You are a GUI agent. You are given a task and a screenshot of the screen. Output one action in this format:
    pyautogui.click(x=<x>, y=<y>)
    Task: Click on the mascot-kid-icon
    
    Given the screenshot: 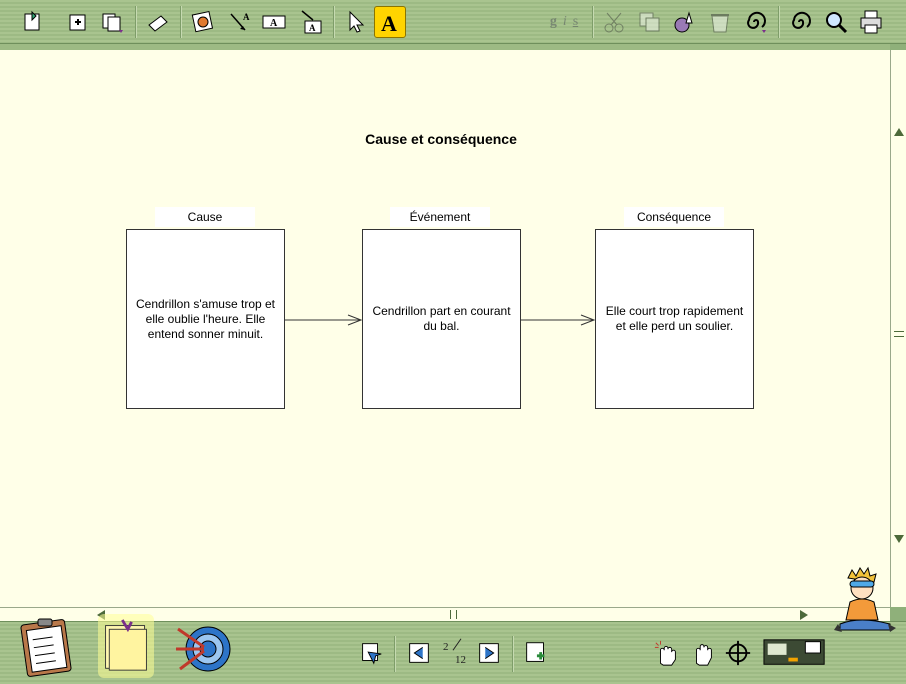 What is the action you would take?
    pyautogui.click(x=865, y=602)
    